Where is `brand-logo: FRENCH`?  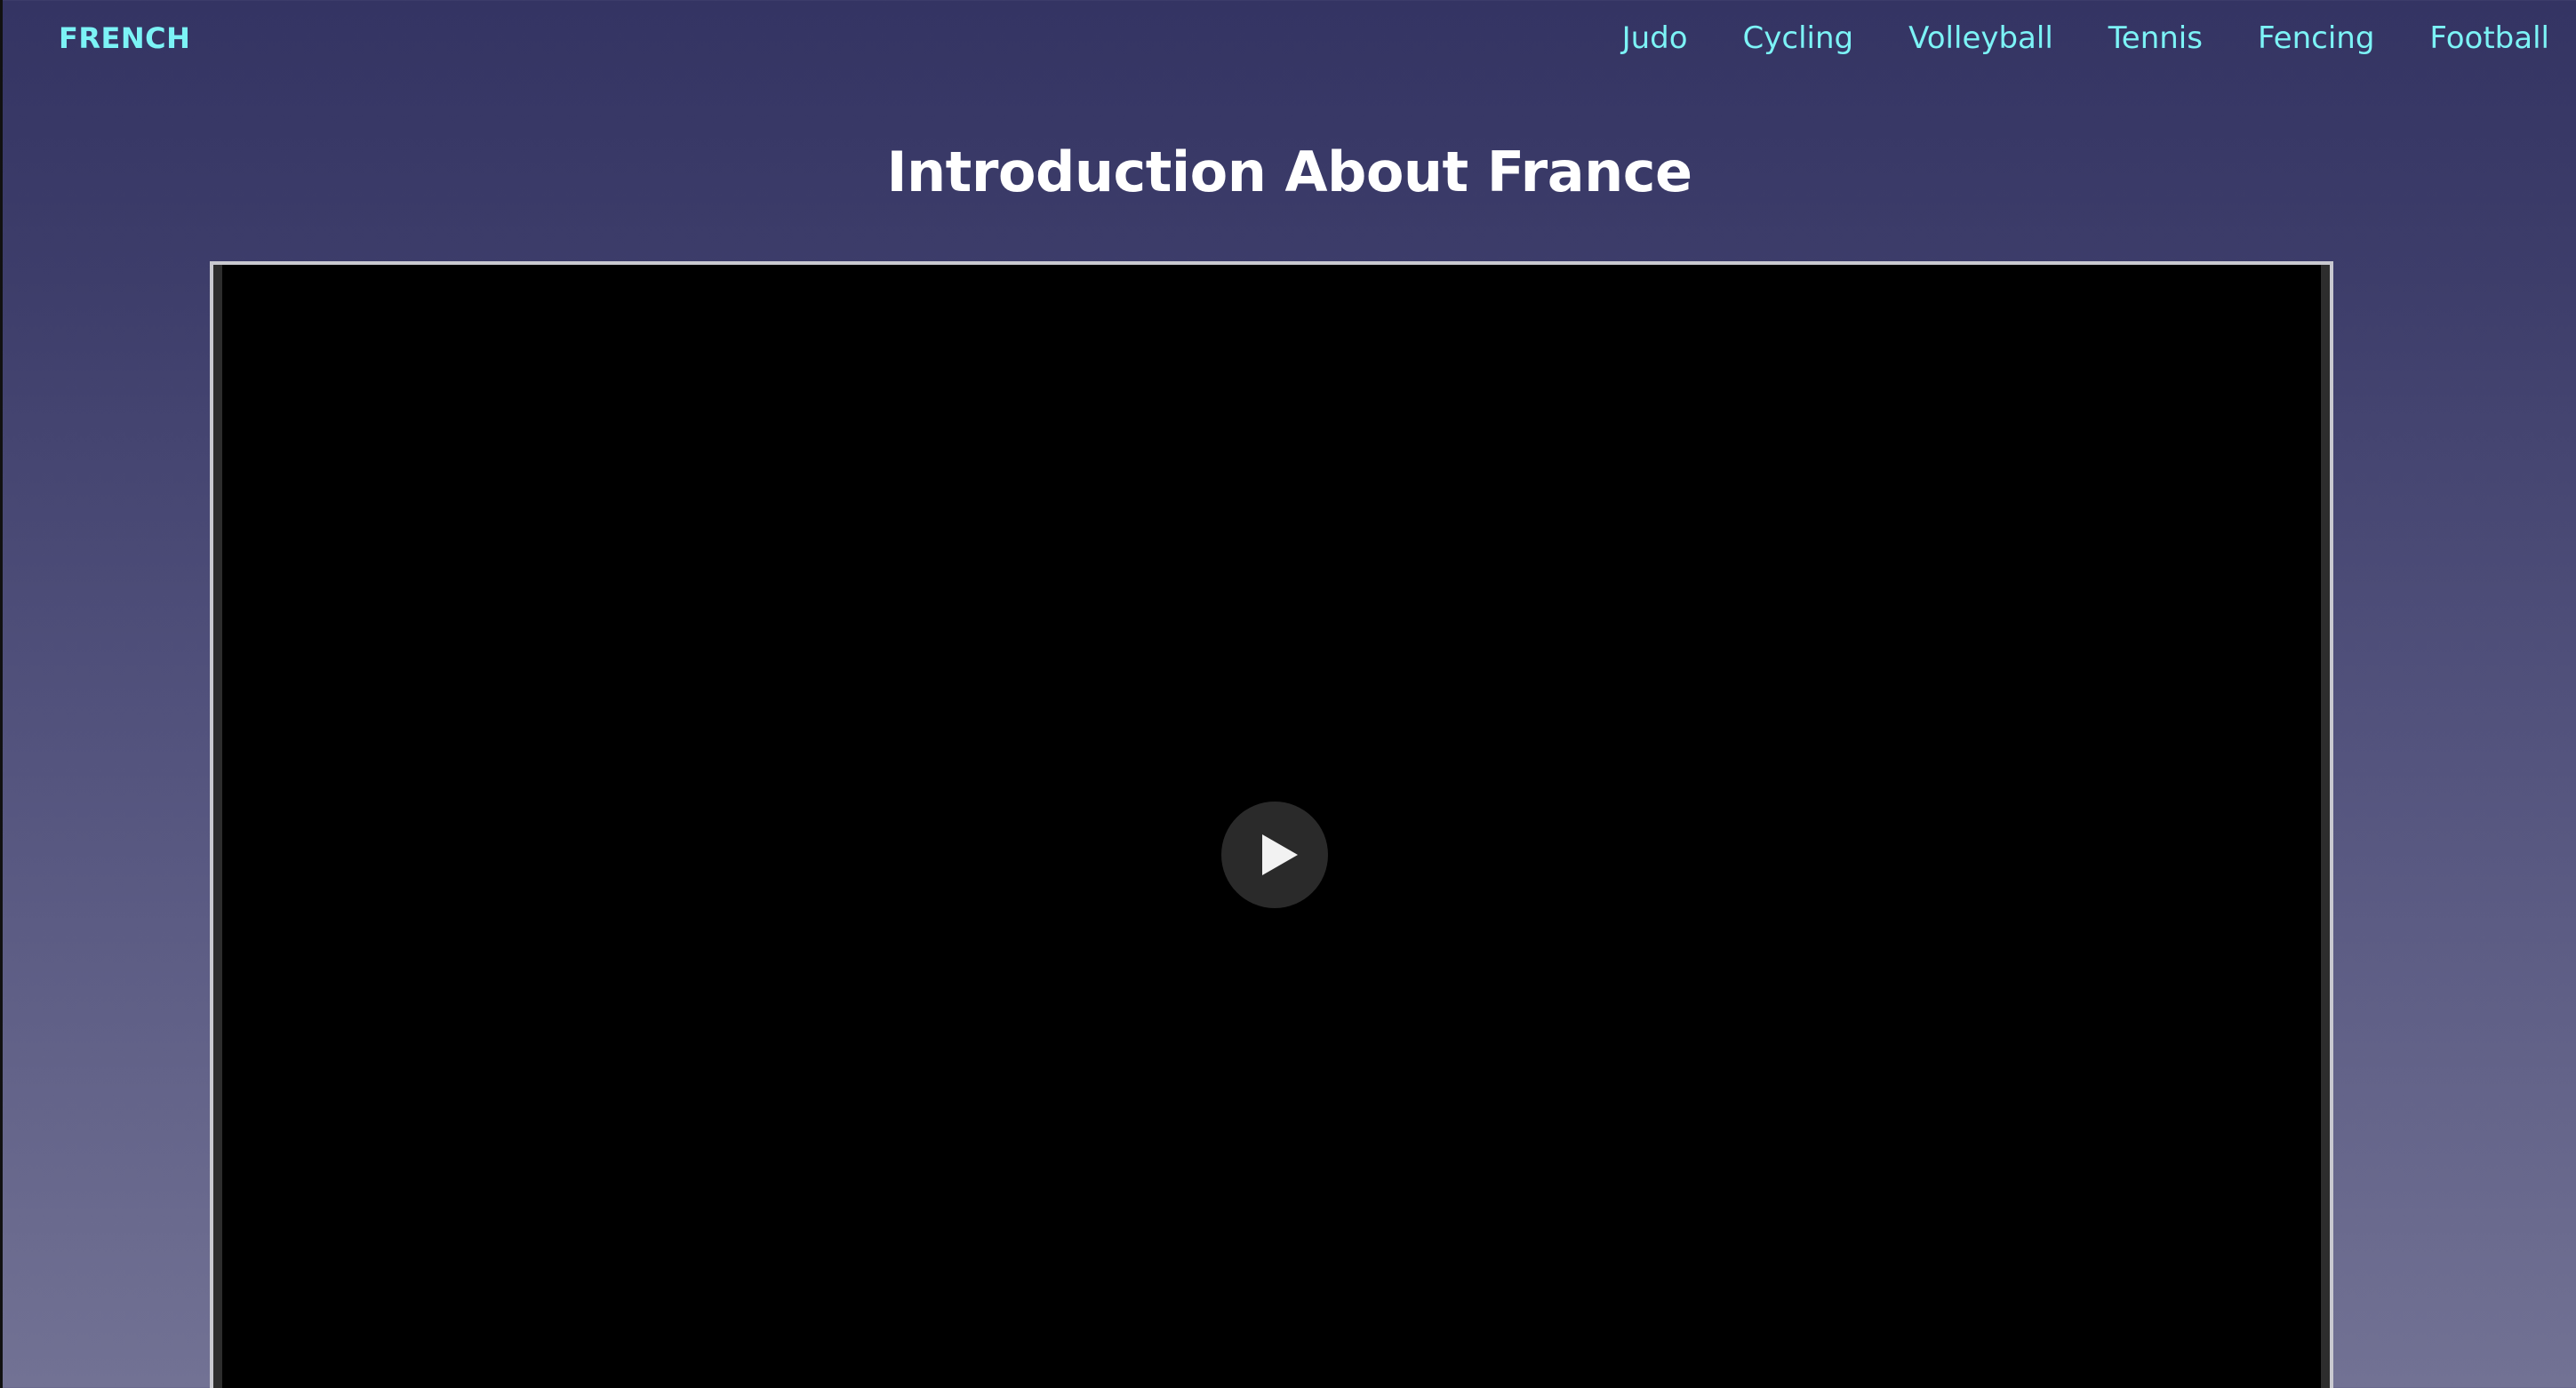 brand-logo: FRENCH is located at coordinates (124, 38).